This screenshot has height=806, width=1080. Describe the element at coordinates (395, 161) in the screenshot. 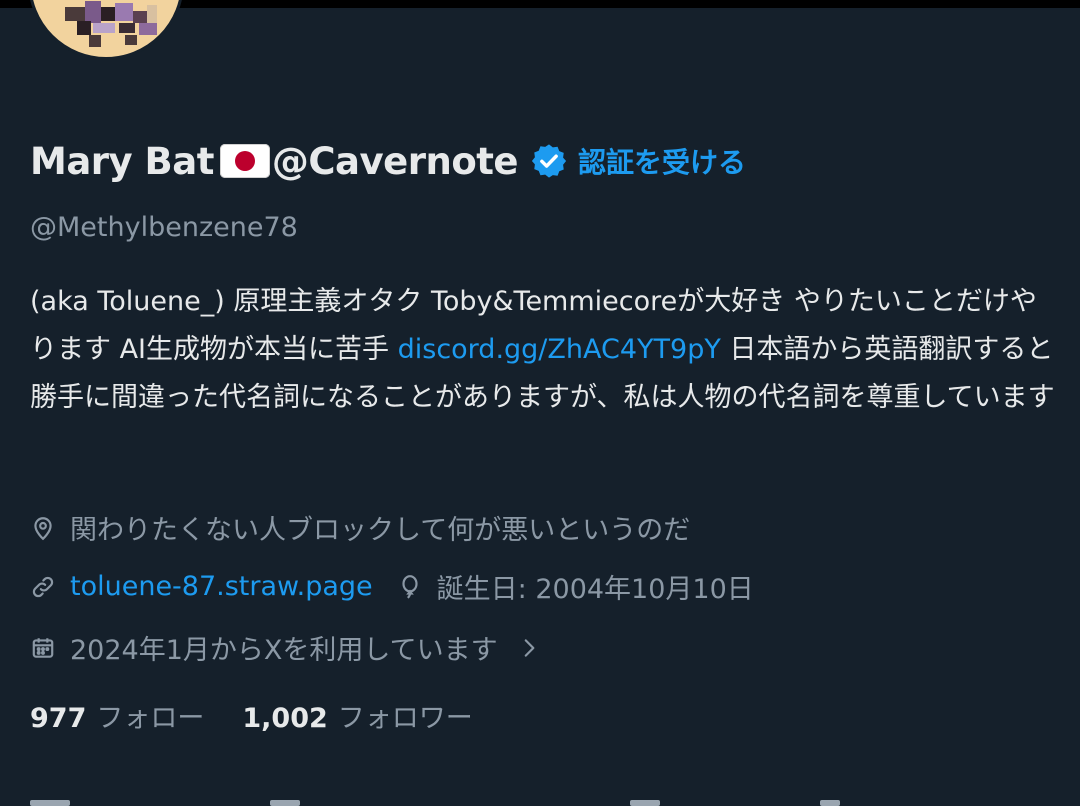

I see `display-name-suffix: @Cavernote` at that location.